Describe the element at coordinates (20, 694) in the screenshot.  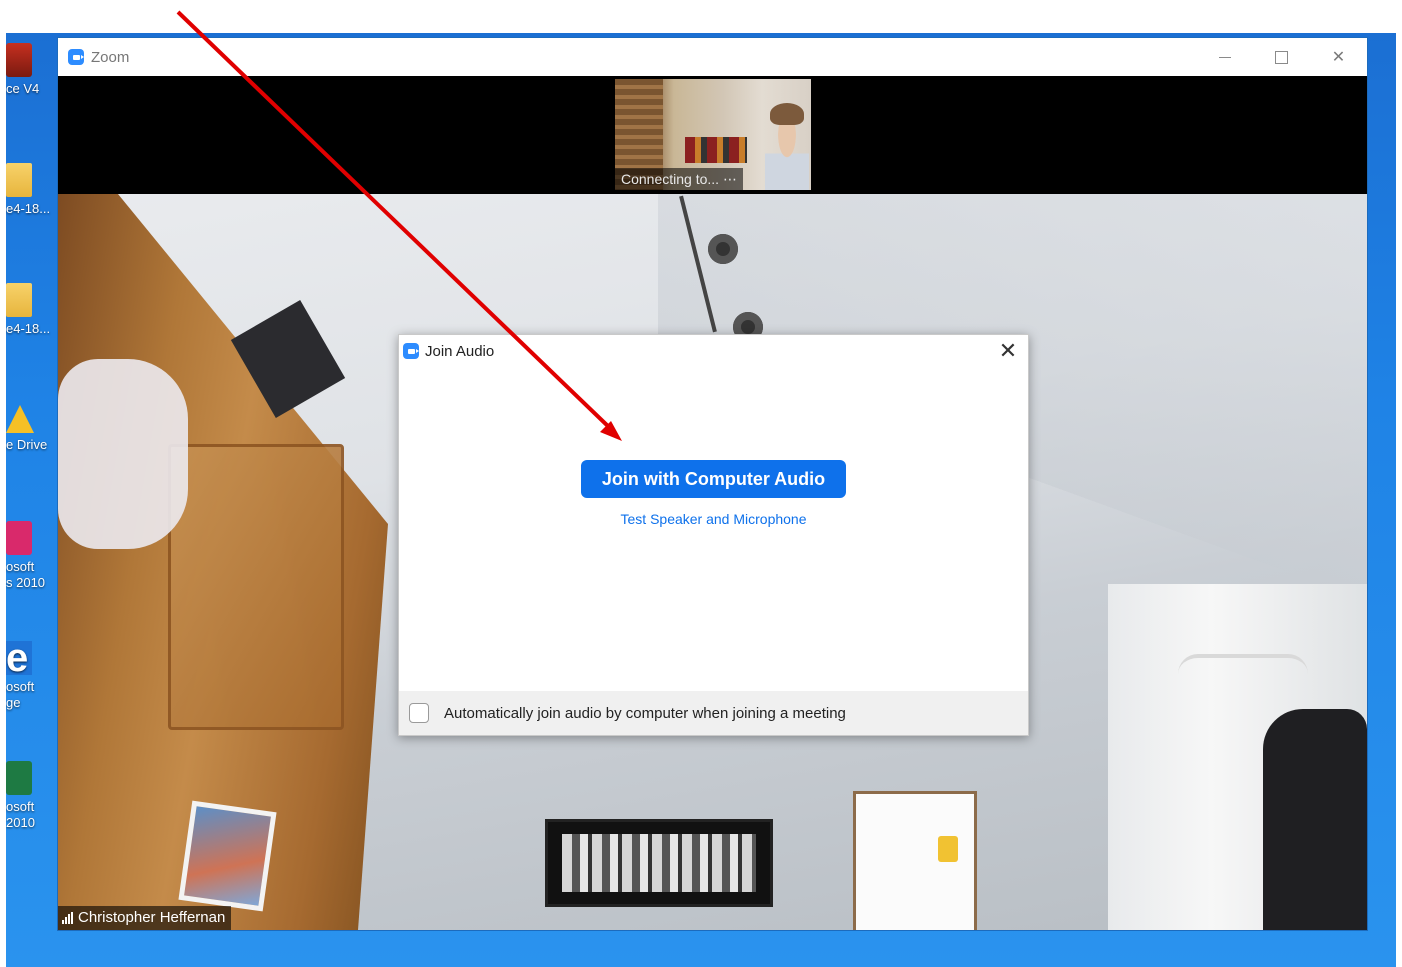
I see `desktop-icon-label: osoft ge` at that location.